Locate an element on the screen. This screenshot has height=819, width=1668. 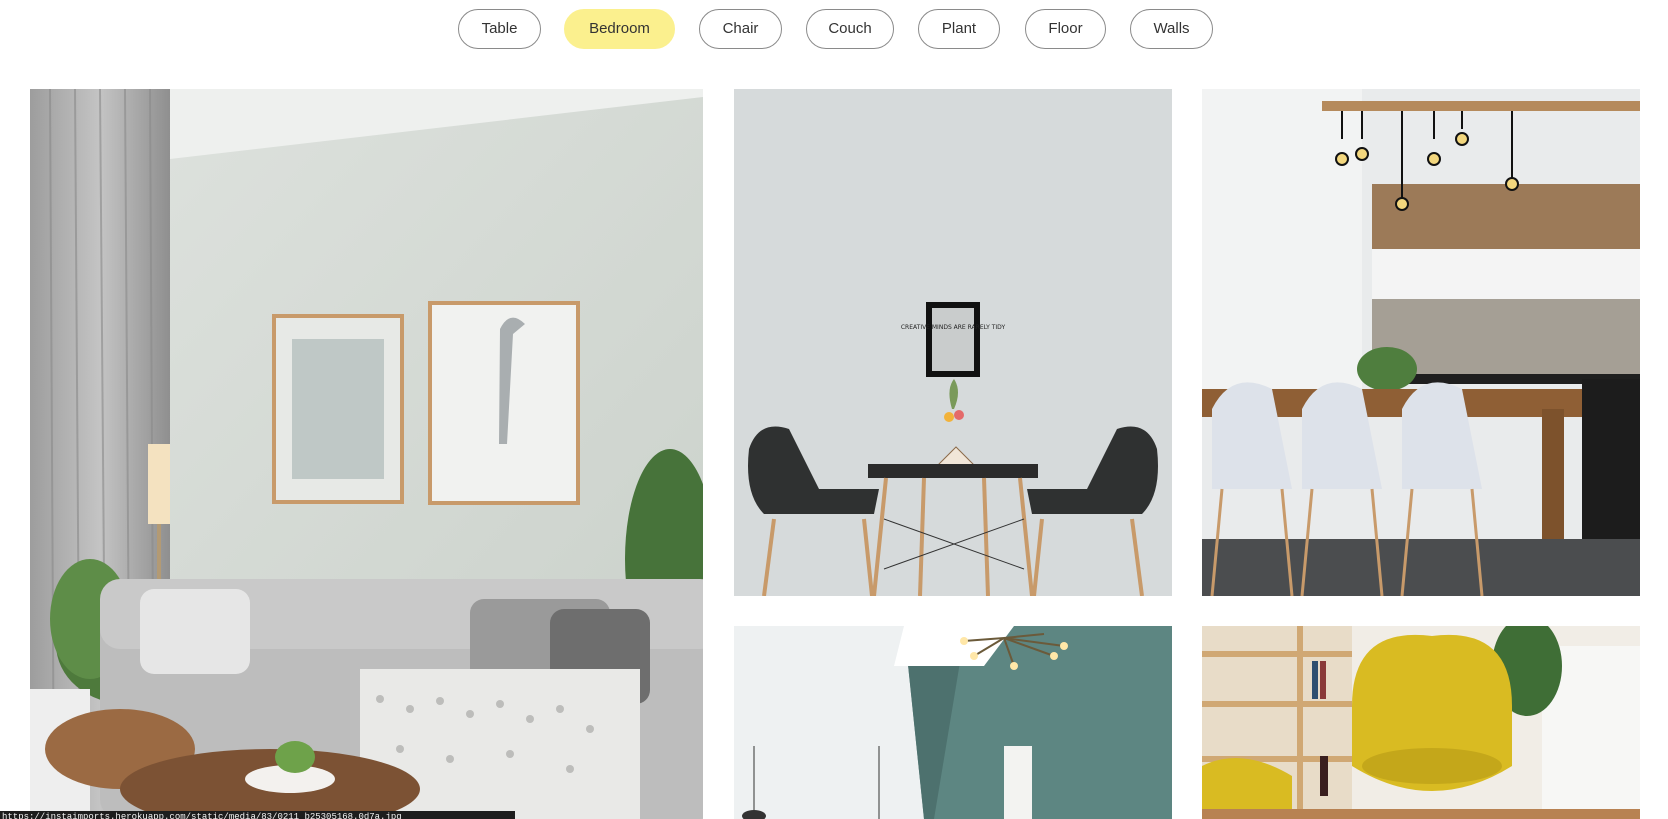
filter-chip-plant: Plant is located at coordinates (959, 29).